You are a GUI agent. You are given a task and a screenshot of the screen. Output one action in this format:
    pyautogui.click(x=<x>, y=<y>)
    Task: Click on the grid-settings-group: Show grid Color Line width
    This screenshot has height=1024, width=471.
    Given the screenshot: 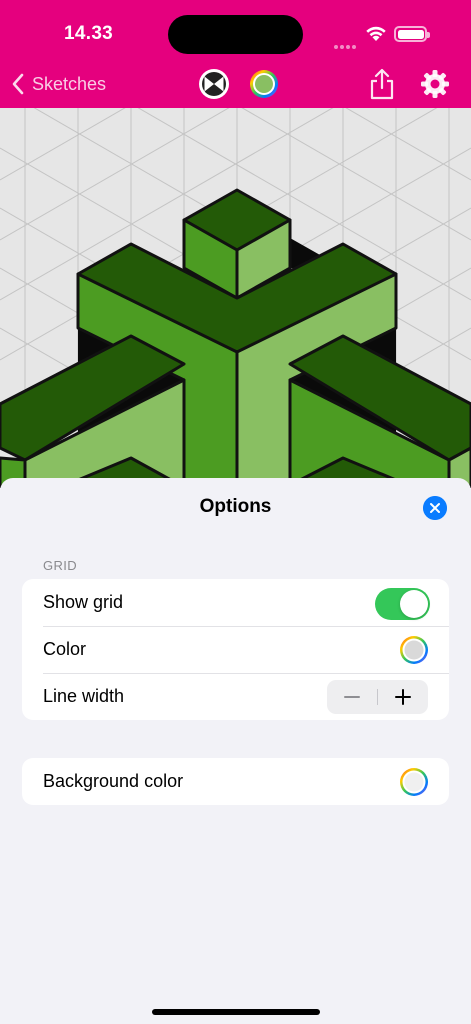 What is the action you would take?
    pyautogui.click(x=235, y=649)
    